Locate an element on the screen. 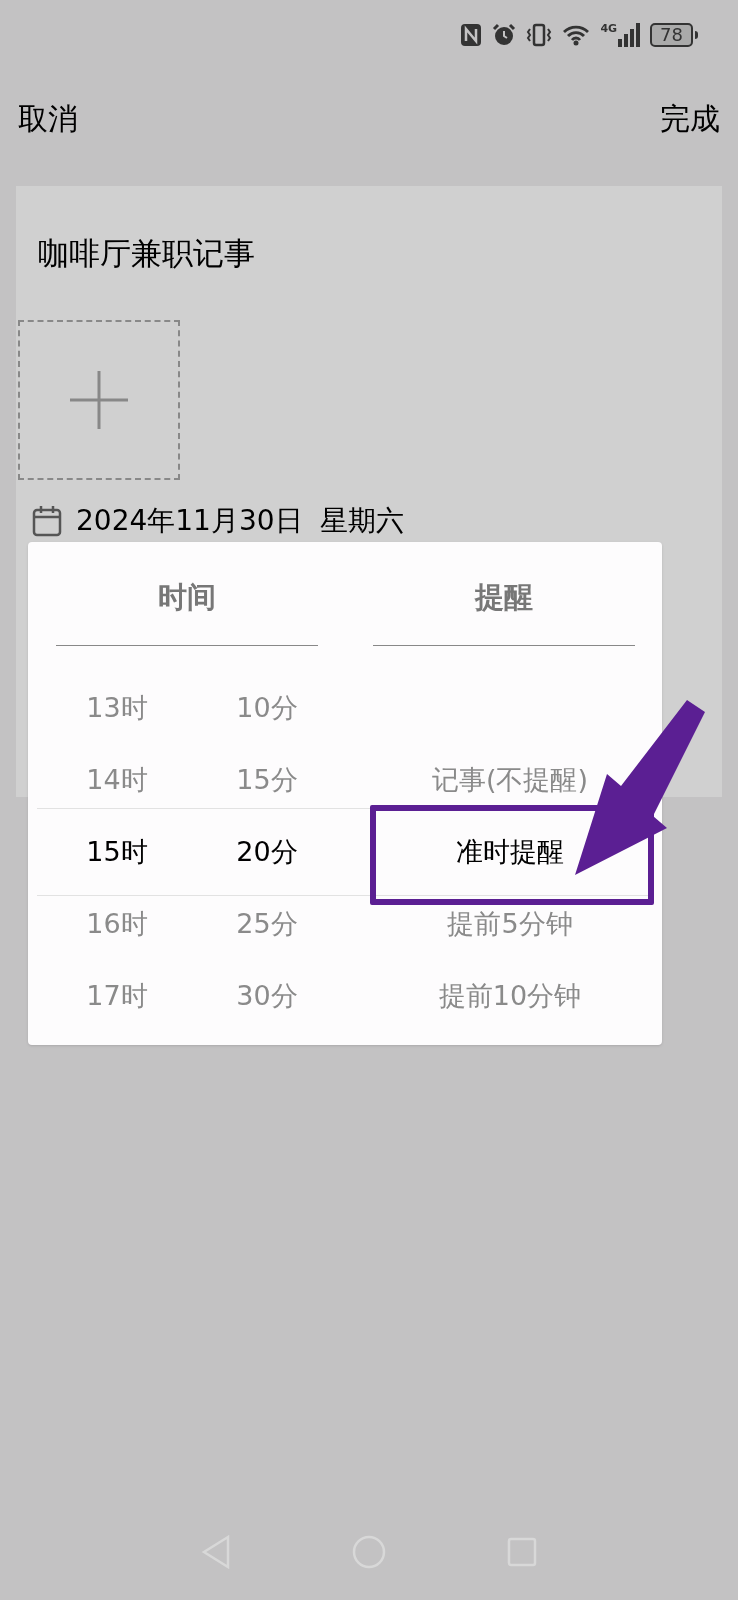 The width and height of the screenshot is (738, 1600). minute-option: 30分 is located at coordinates (267, 996).